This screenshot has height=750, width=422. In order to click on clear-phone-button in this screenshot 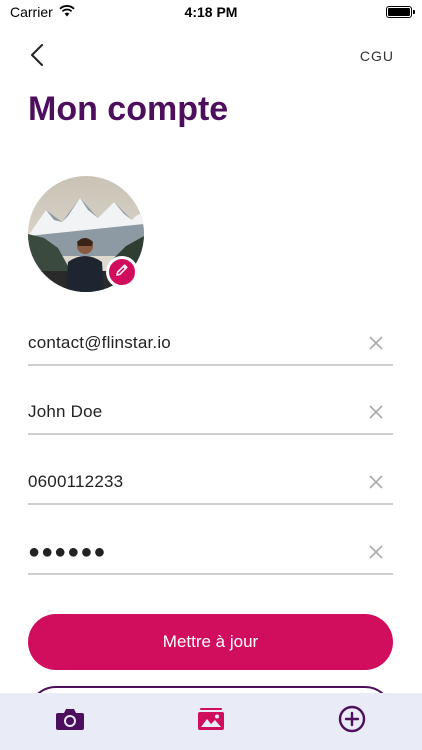, I will do `click(376, 482)`.